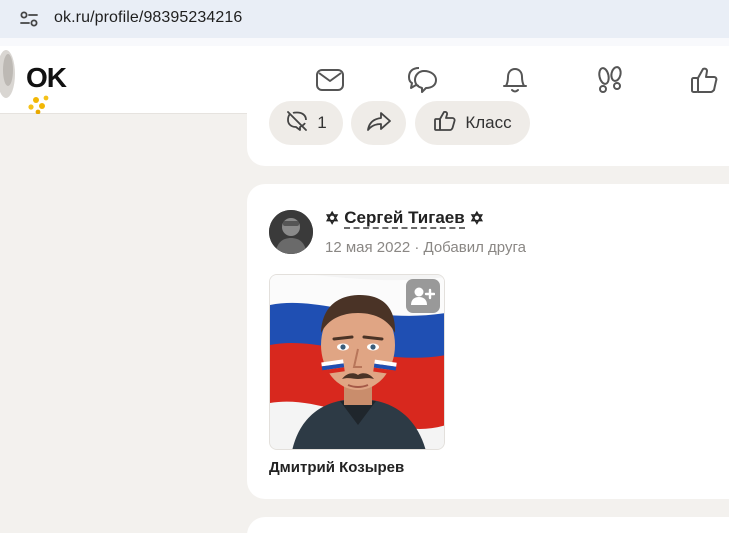  I want to click on ok-logo: OK, so click(46, 78).